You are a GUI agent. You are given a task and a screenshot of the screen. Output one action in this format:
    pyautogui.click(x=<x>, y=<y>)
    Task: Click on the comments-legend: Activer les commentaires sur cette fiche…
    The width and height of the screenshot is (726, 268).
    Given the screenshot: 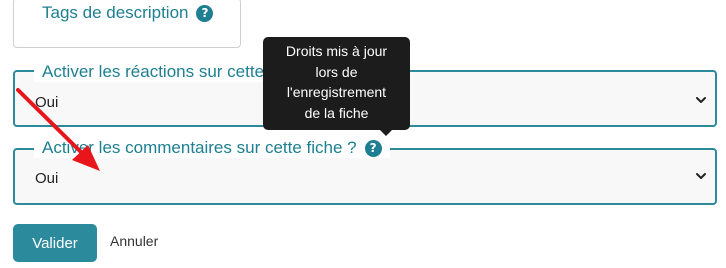 What is the action you would take?
    pyautogui.click(x=212, y=148)
    